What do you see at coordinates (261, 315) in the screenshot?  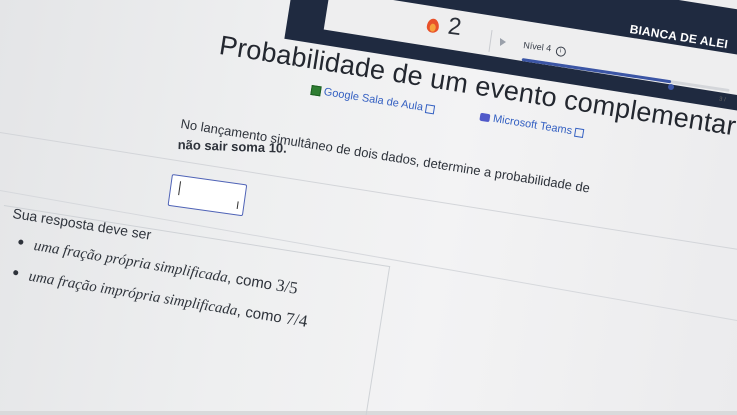 I see `hint-item-prefix: , como` at bounding box center [261, 315].